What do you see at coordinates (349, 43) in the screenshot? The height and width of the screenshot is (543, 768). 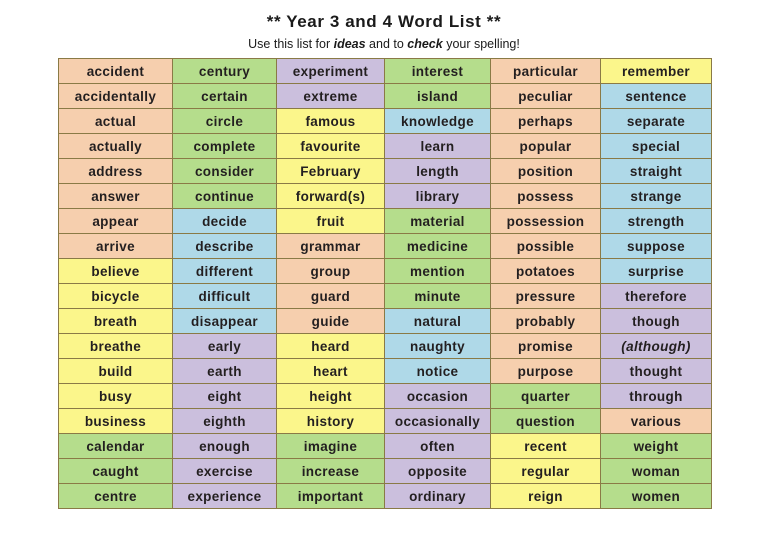 I see `subtitle-emphasis-ideas: ideas` at bounding box center [349, 43].